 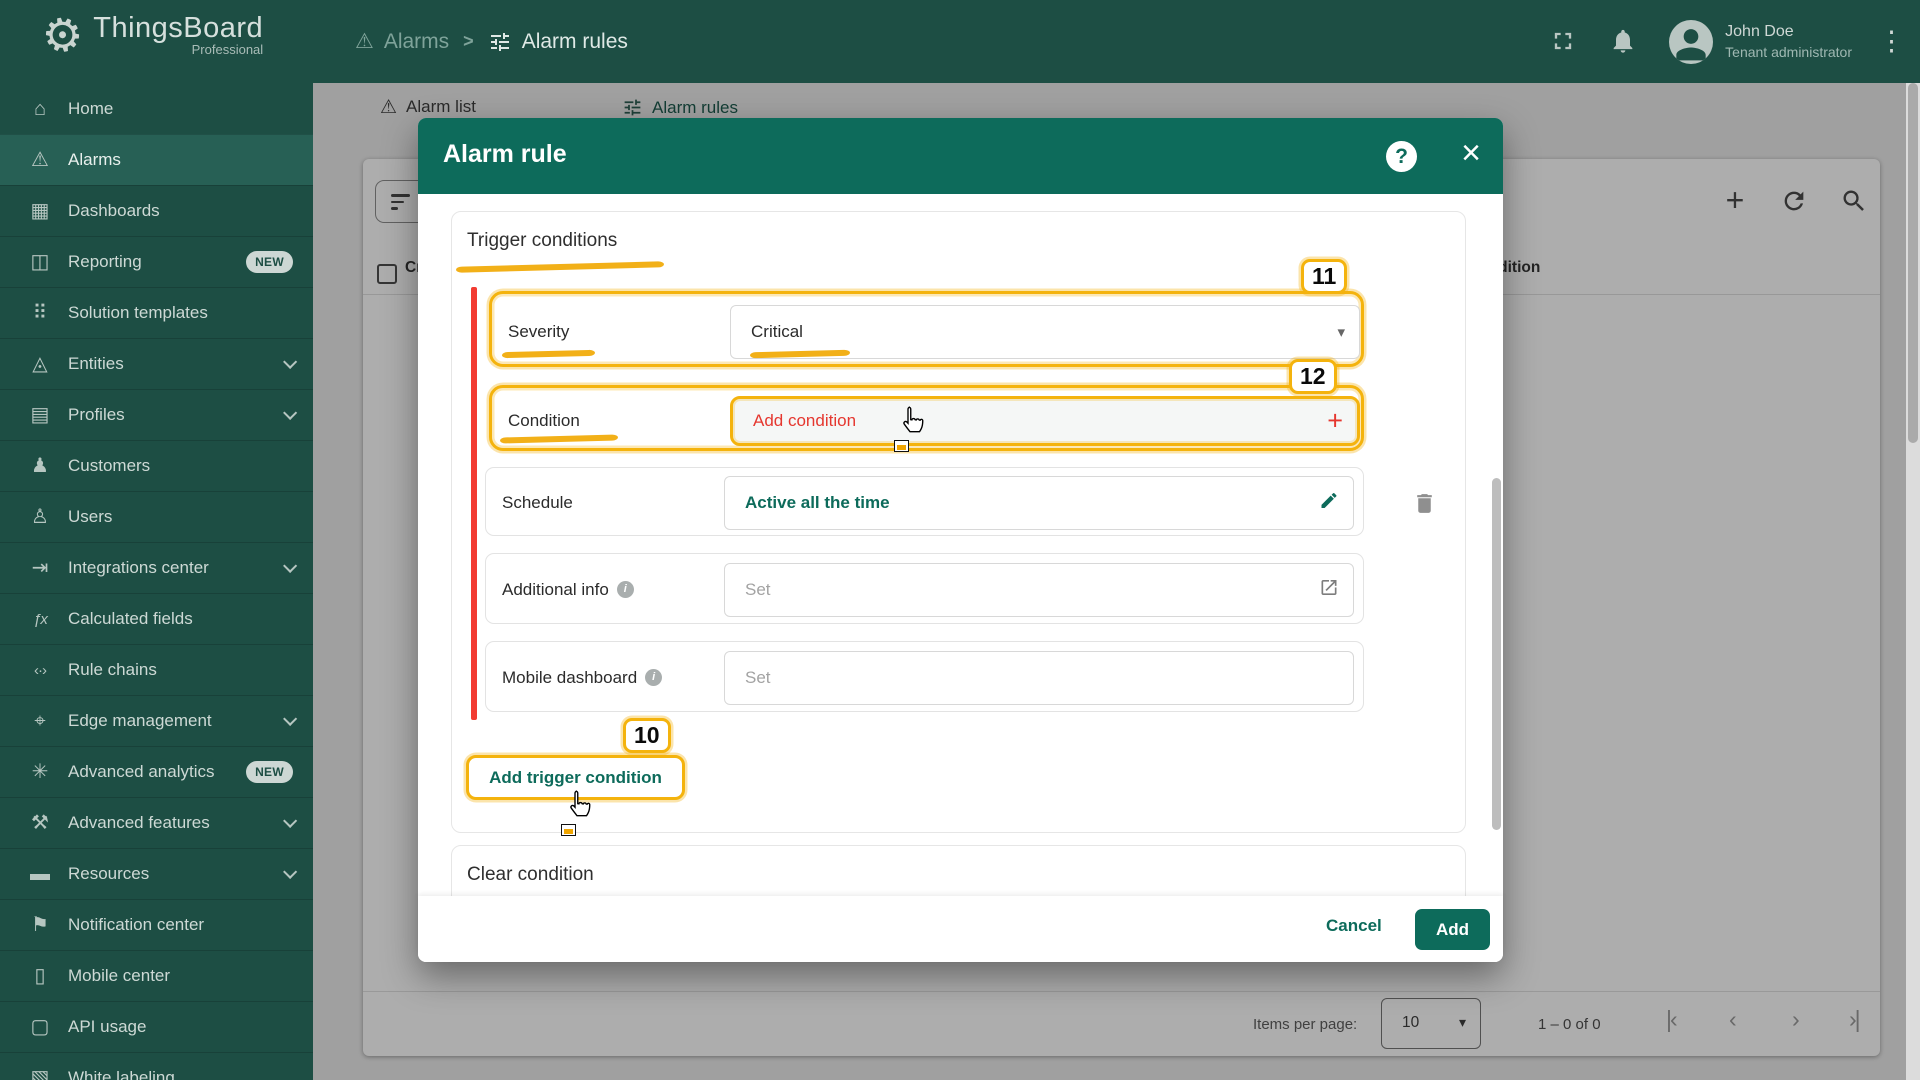 I want to click on sidebar-item-label: API usage, so click(x=107, y=1026).